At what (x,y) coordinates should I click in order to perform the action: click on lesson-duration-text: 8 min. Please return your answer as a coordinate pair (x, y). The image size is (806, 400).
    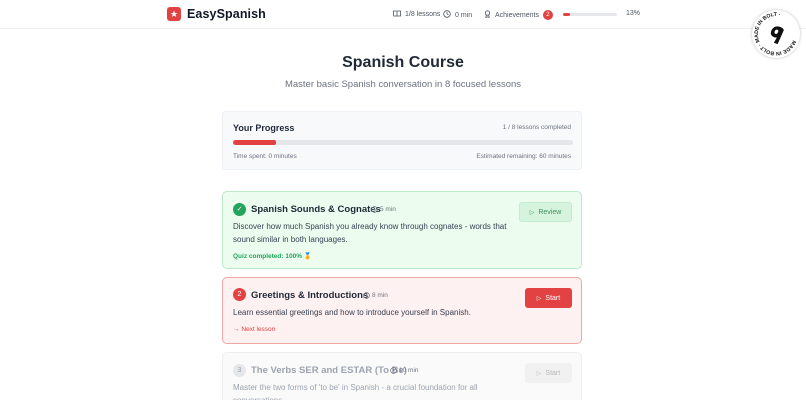
    Looking at the image, I should click on (380, 295).